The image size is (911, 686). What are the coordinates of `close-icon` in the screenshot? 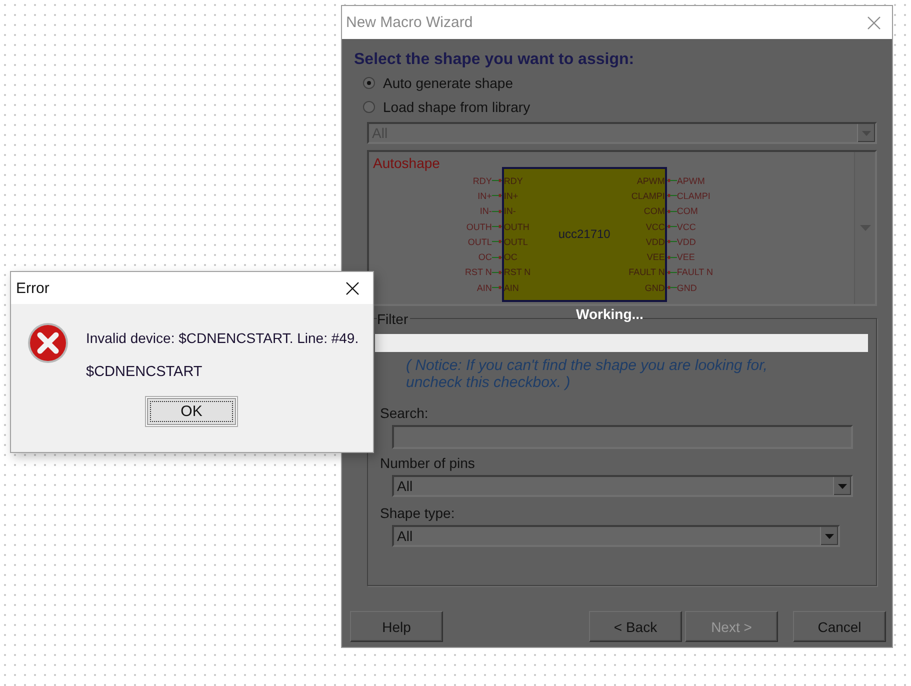 It's located at (352, 288).